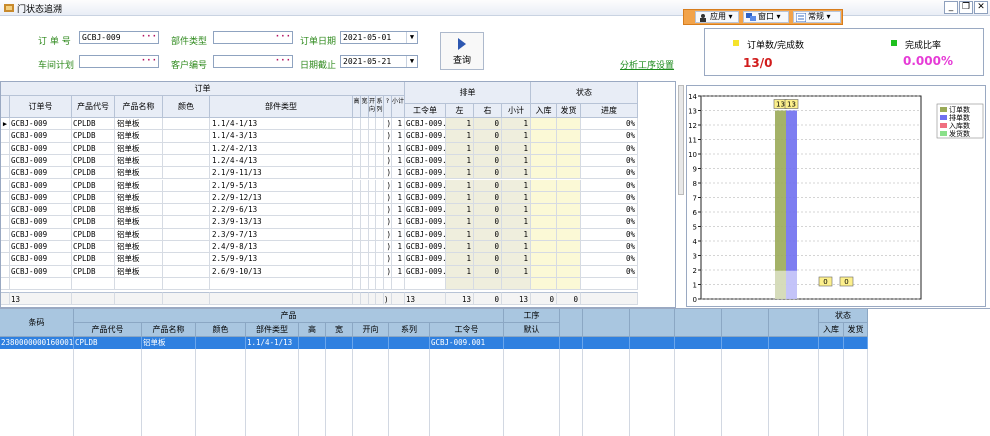  Describe the element at coordinates (139, 107) in the screenshot. I see `column-header-name: 产品名称` at that location.